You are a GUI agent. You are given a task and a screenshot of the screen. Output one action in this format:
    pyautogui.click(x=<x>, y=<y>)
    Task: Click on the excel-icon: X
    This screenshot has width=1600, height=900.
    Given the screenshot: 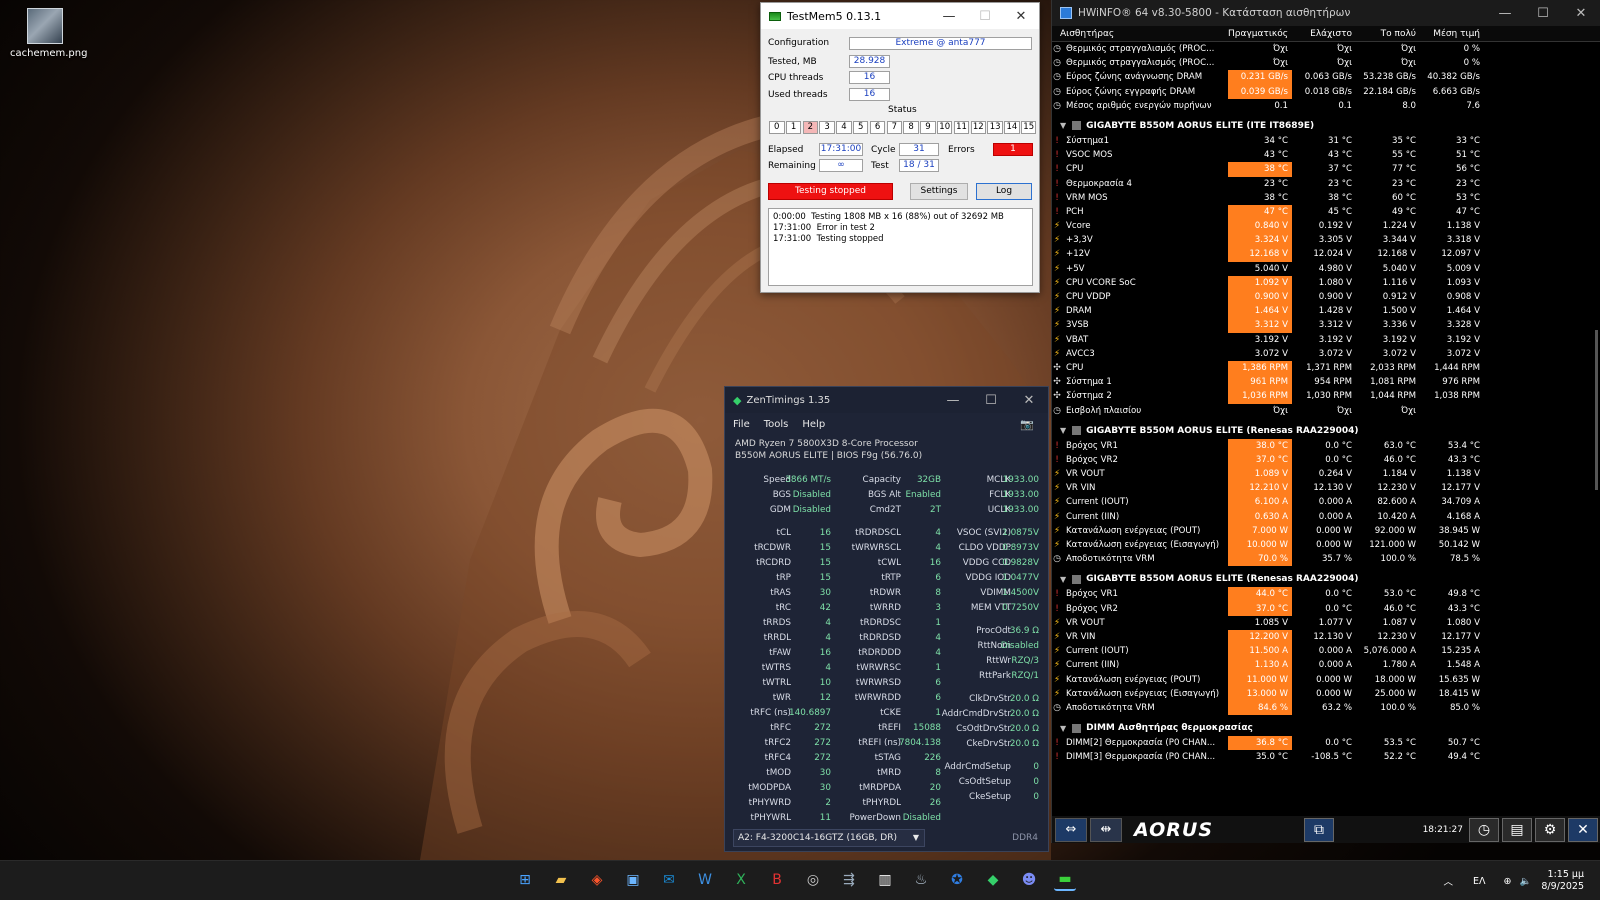 What is the action you would take?
    pyautogui.click(x=741, y=880)
    